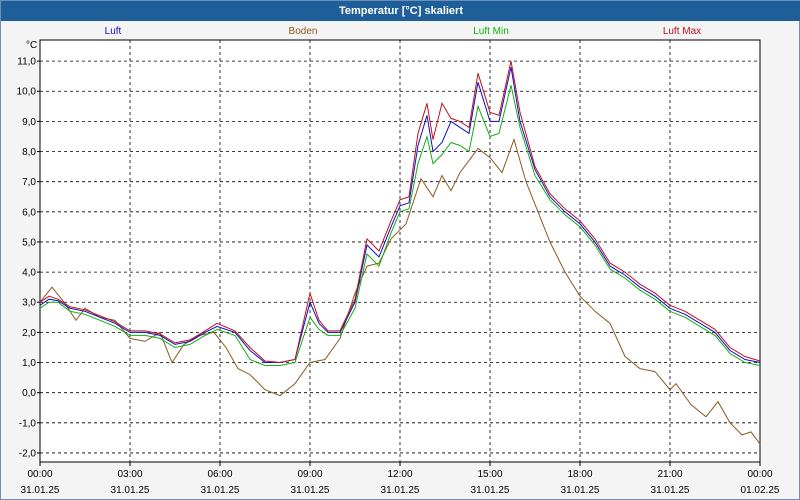  Describe the element at coordinates (29, 182) in the screenshot. I see `y-tick-label: 7,0` at that location.